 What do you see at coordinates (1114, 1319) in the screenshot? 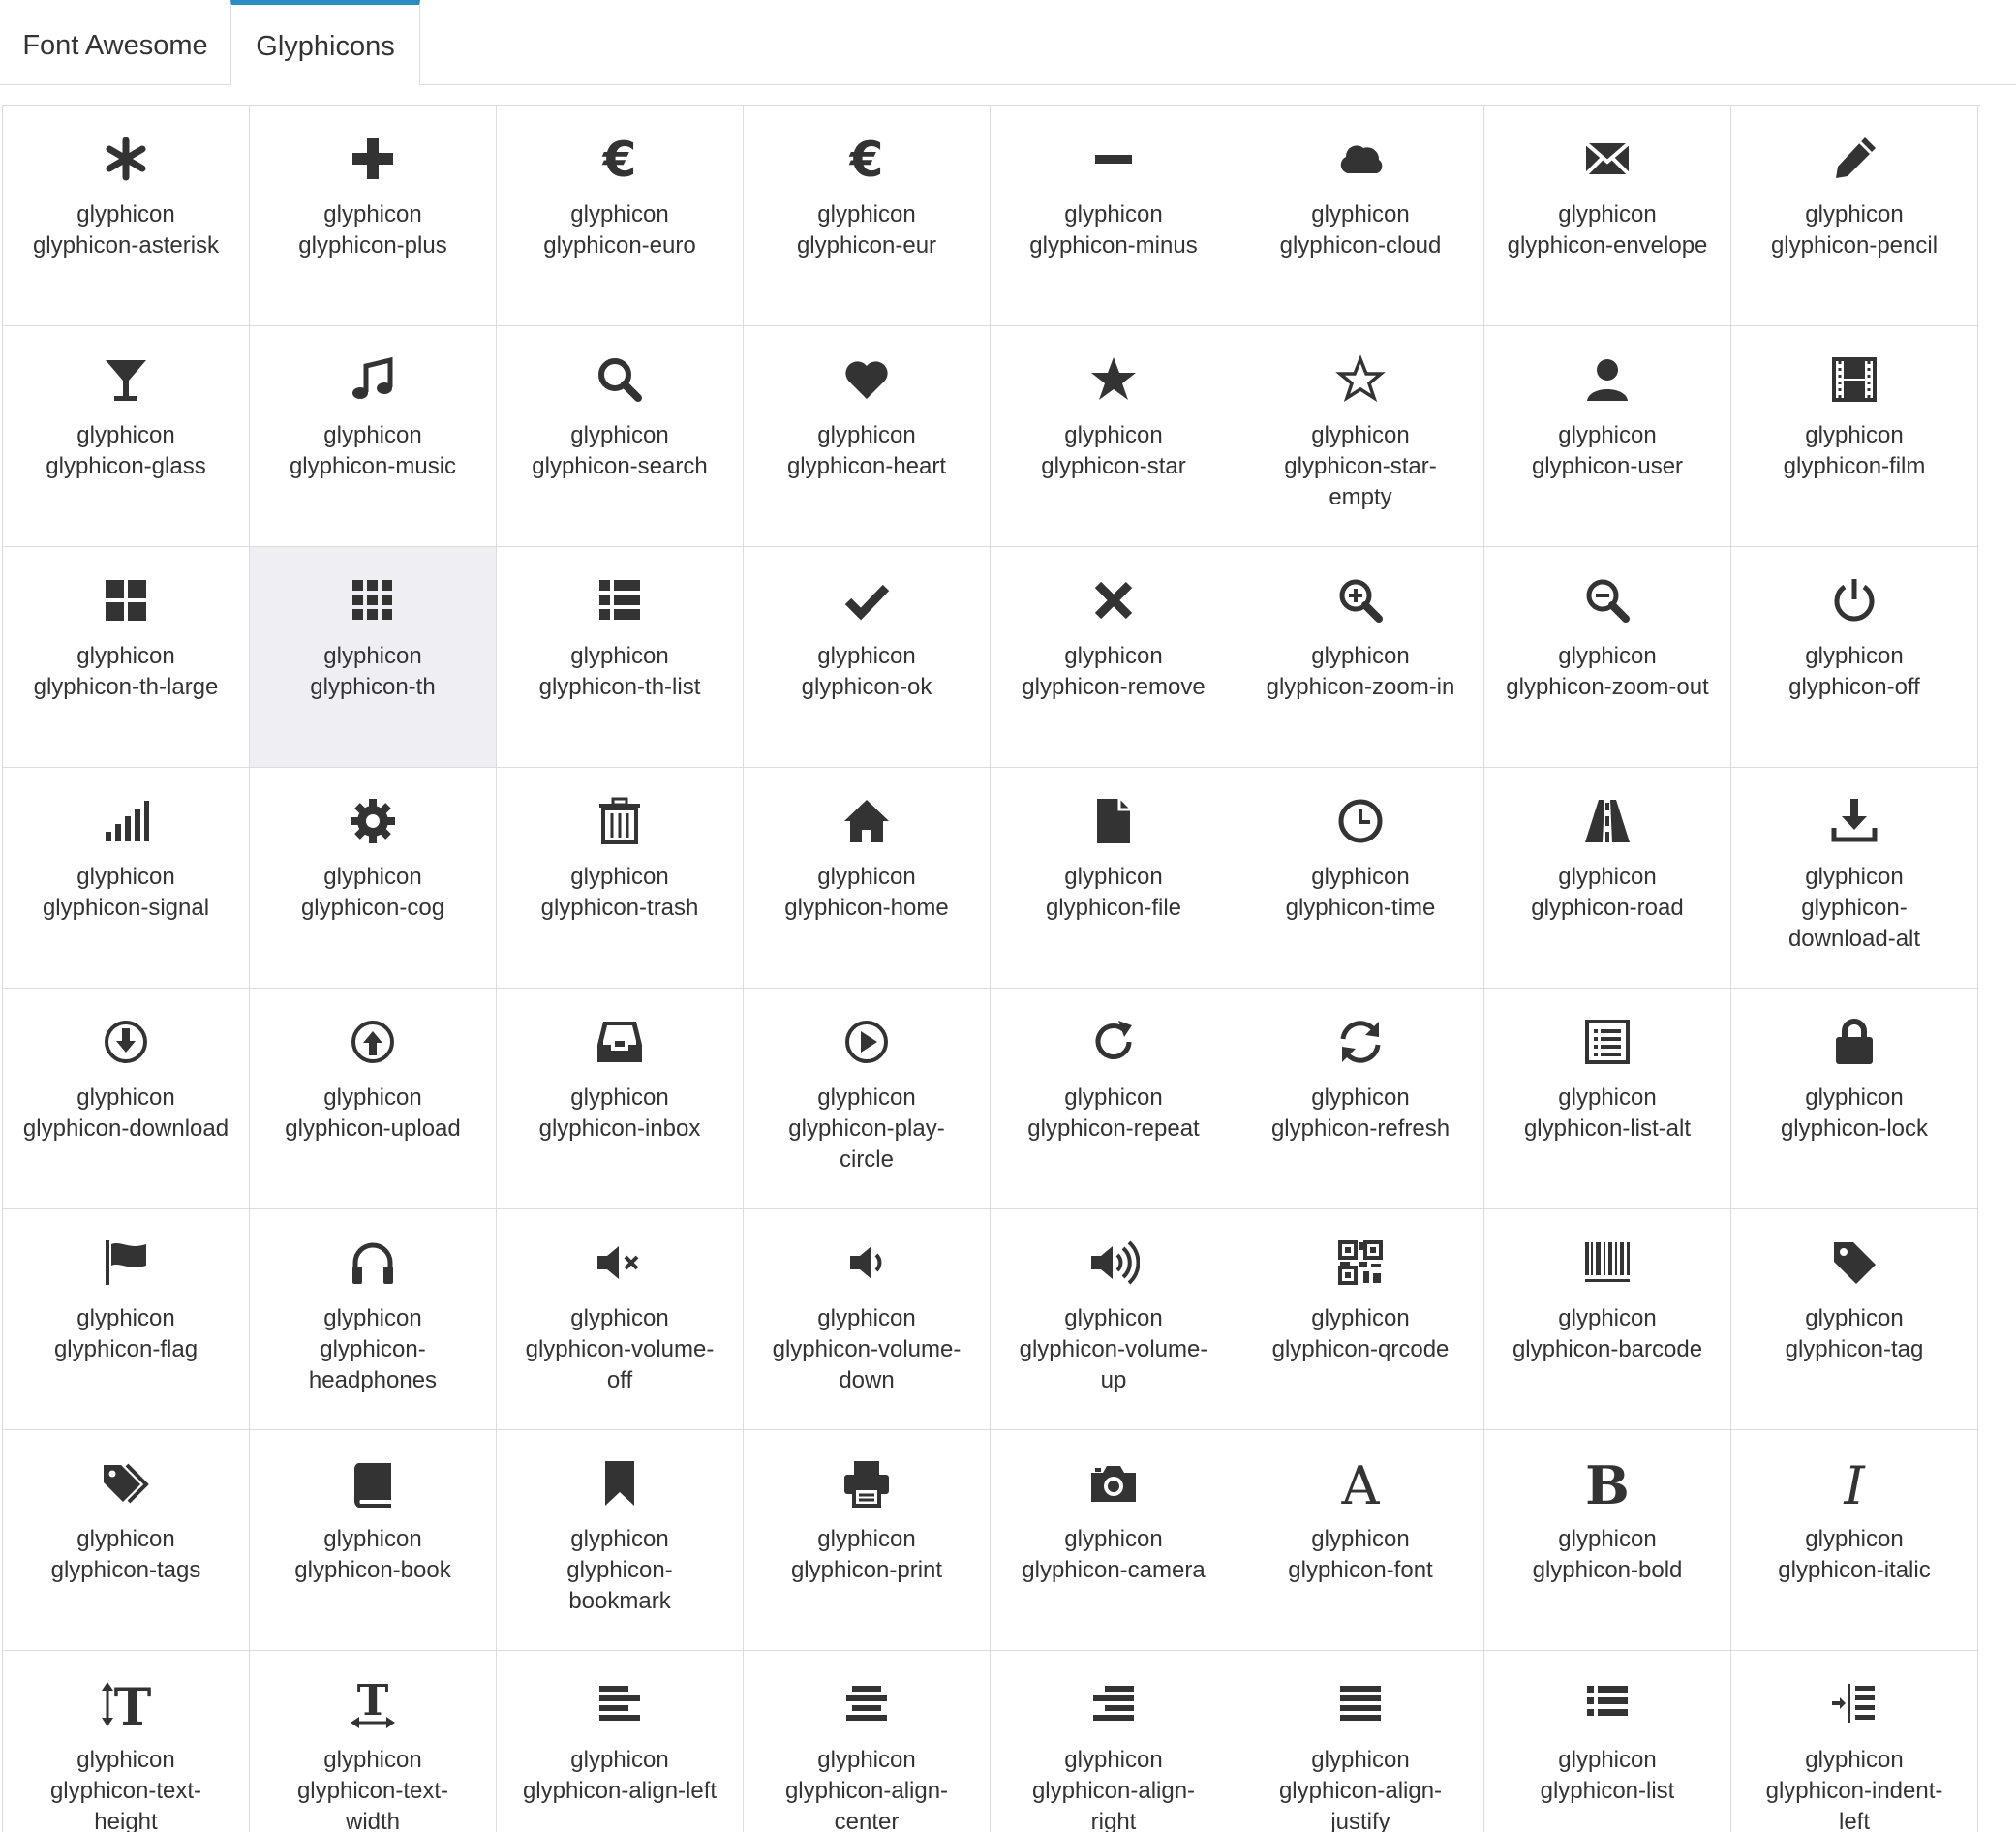
I see `icon-cell-volume-up: glyphicon glyphicon-volume-up` at bounding box center [1114, 1319].